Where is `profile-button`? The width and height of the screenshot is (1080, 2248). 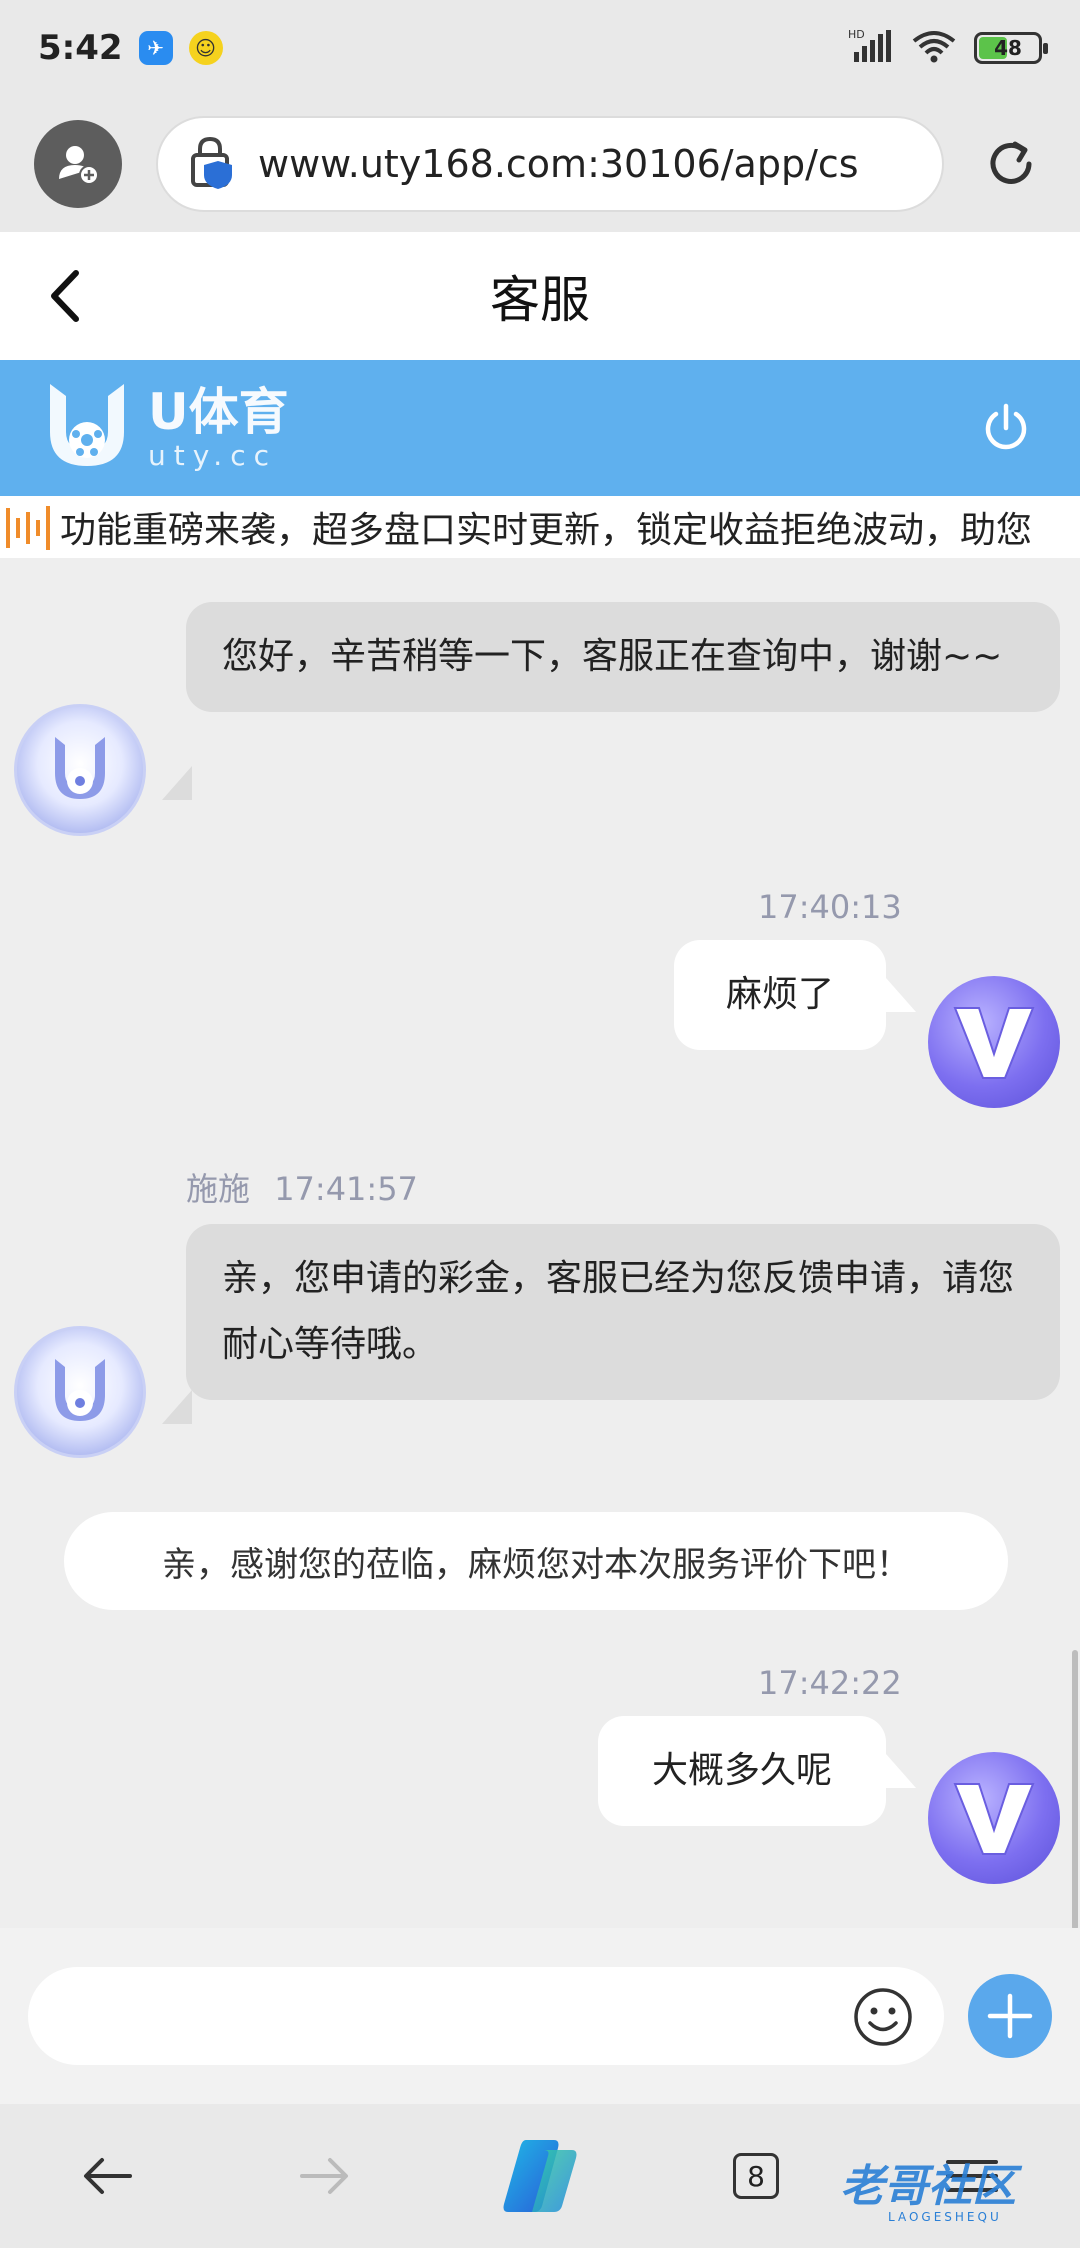
profile-button is located at coordinates (78, 164).